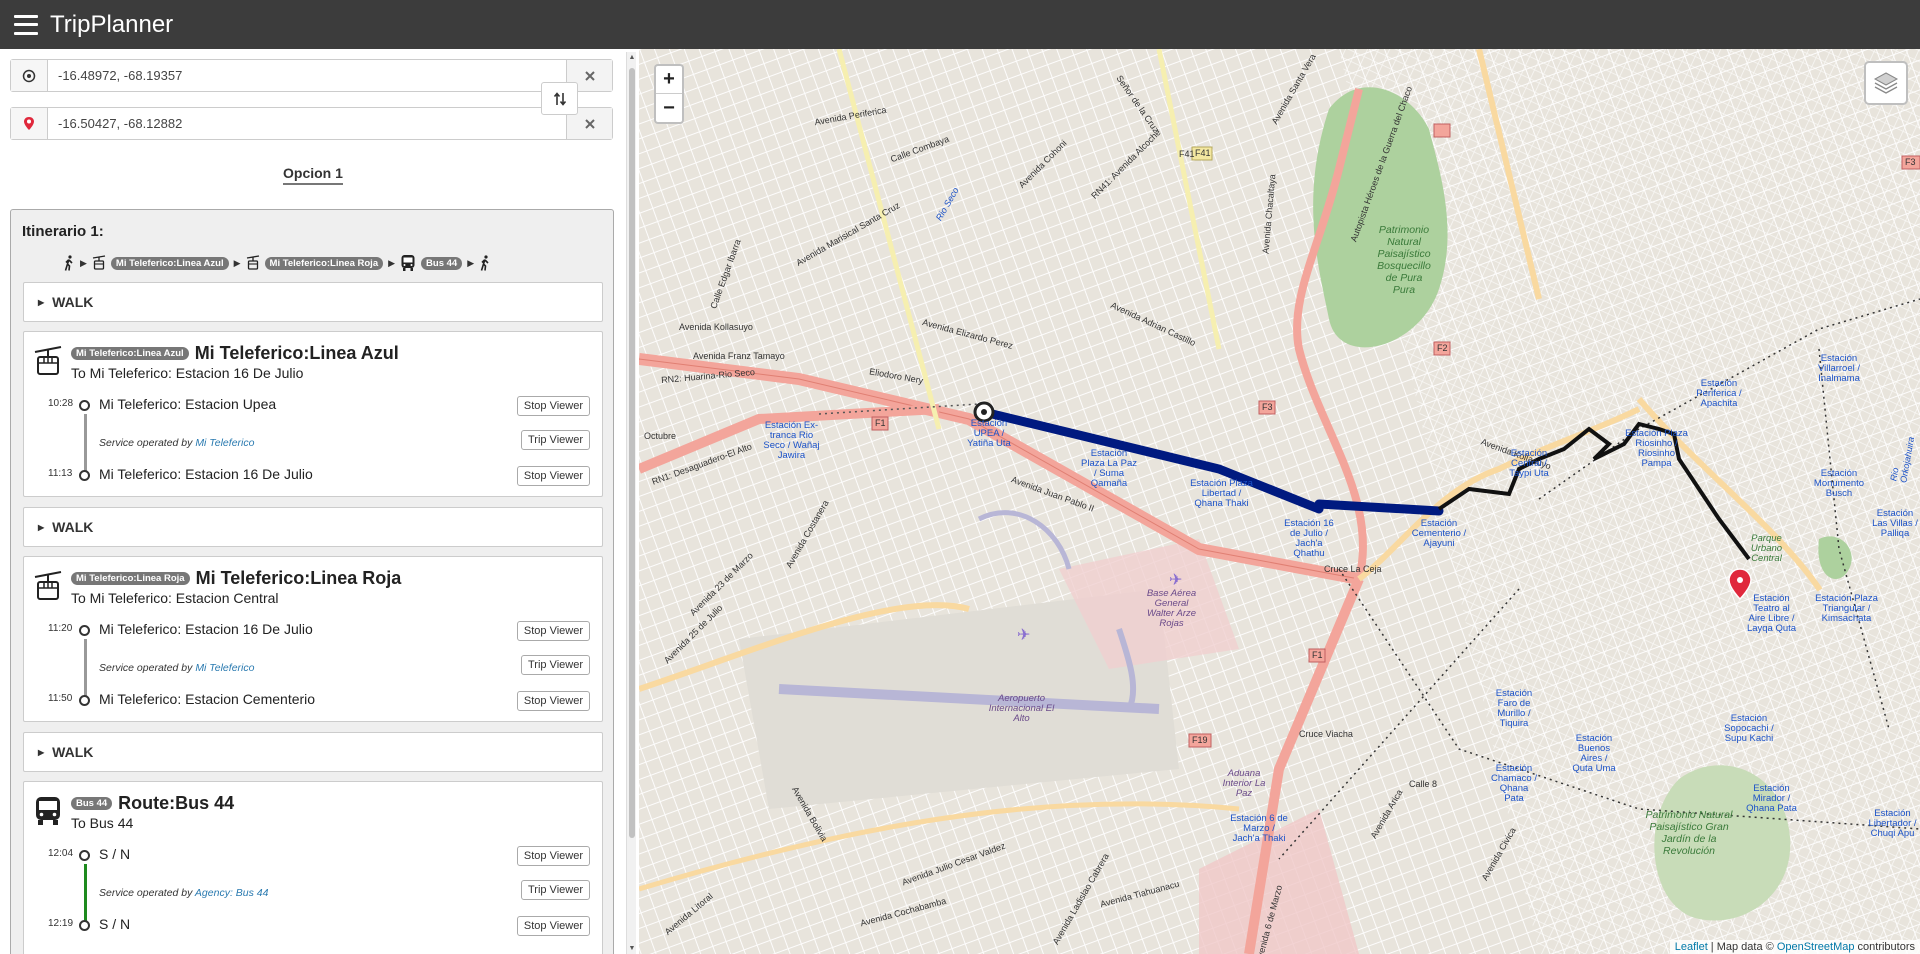 Image resolution: width=1920 pixels, height=954 pixels. I want to click on destination-input, so click(307, 123).